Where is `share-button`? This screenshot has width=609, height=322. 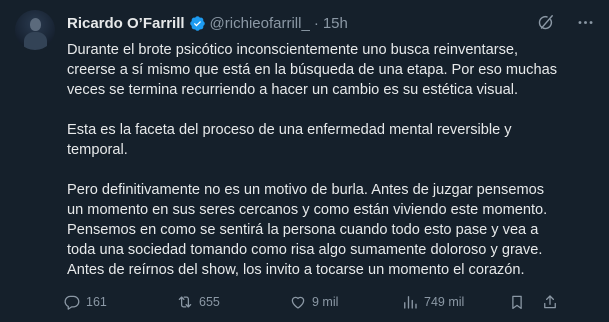
share-button is located at coordinates (552, 302).